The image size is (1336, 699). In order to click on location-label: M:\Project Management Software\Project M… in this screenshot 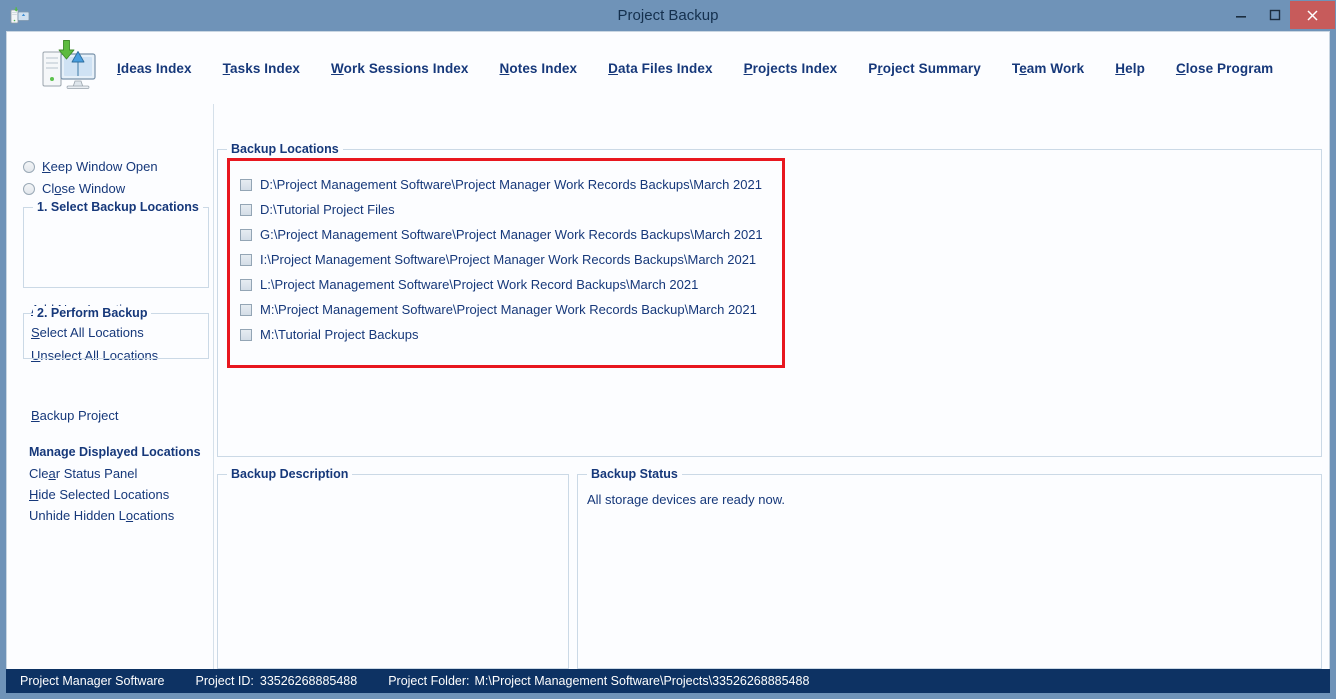, I will do `click(508, 309)`.